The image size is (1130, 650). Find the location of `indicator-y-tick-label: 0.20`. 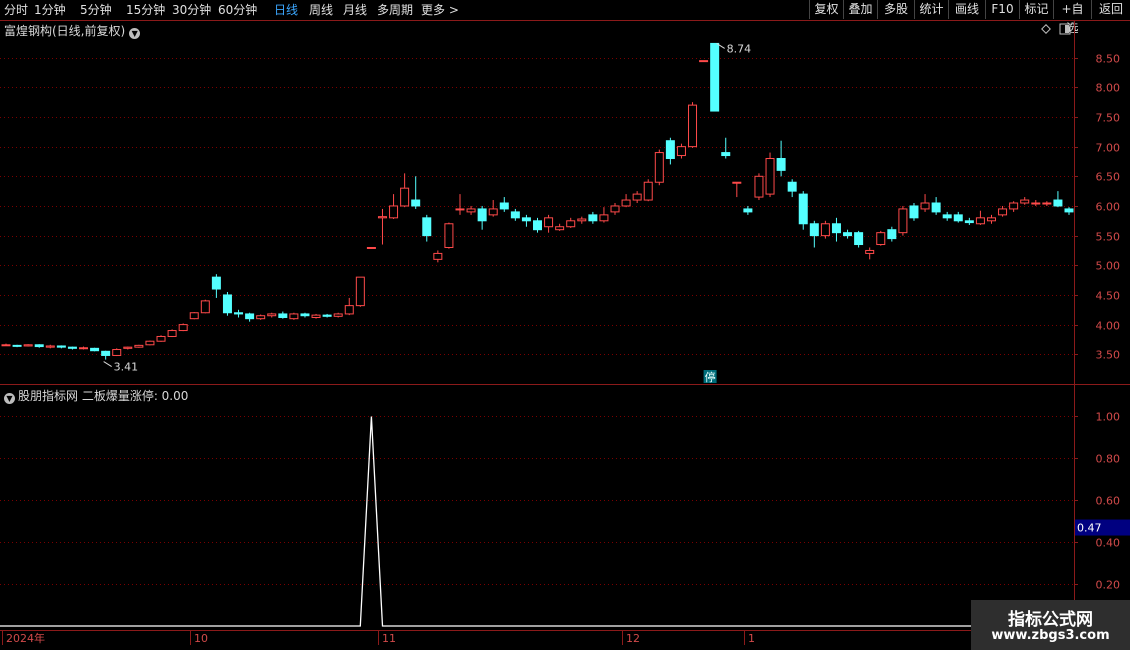

indicator-y-tick-label: 0.20 is located at coordinates (1108, 585).